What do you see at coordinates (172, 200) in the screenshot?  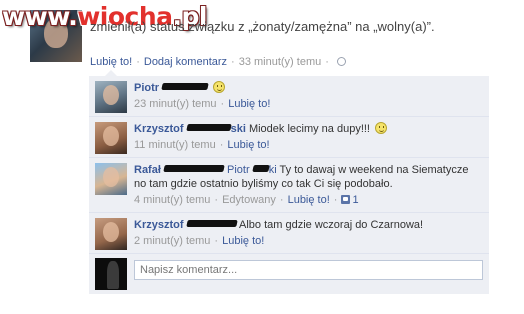 I see `comment-timestamp: 4 minut(y) temu` at bounding box center [172, 200].